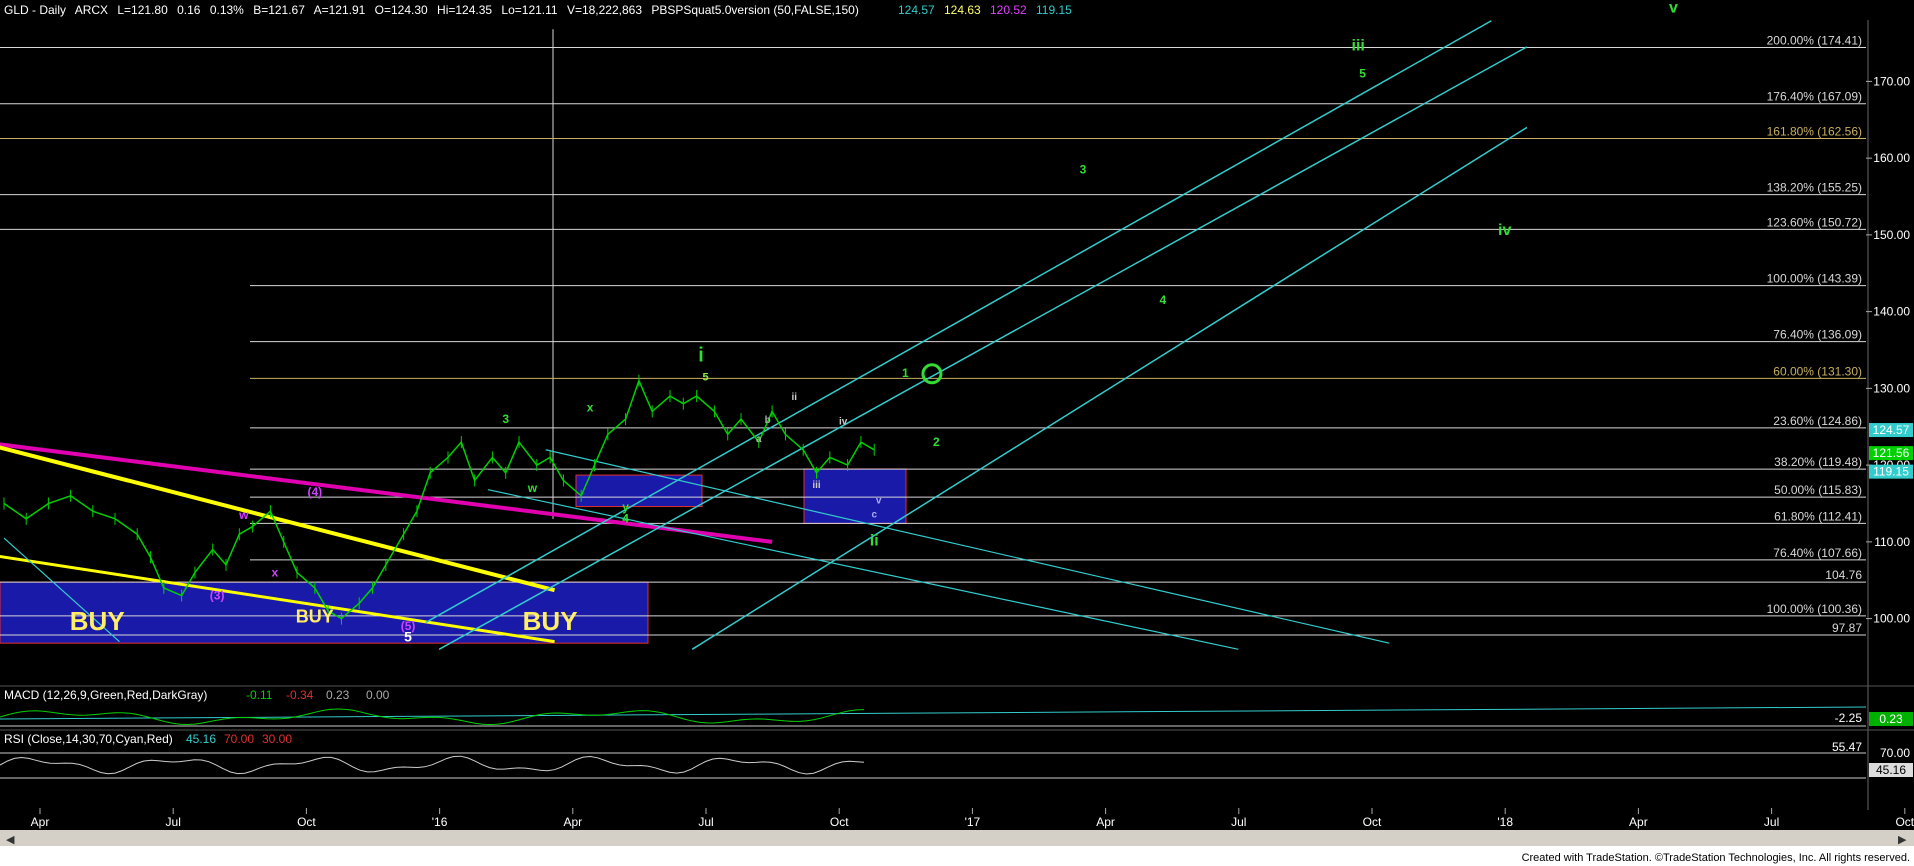 This screenshot has width=1914, height=866. I want to click on header-volume: V=18,222,863, so click(604, 10).